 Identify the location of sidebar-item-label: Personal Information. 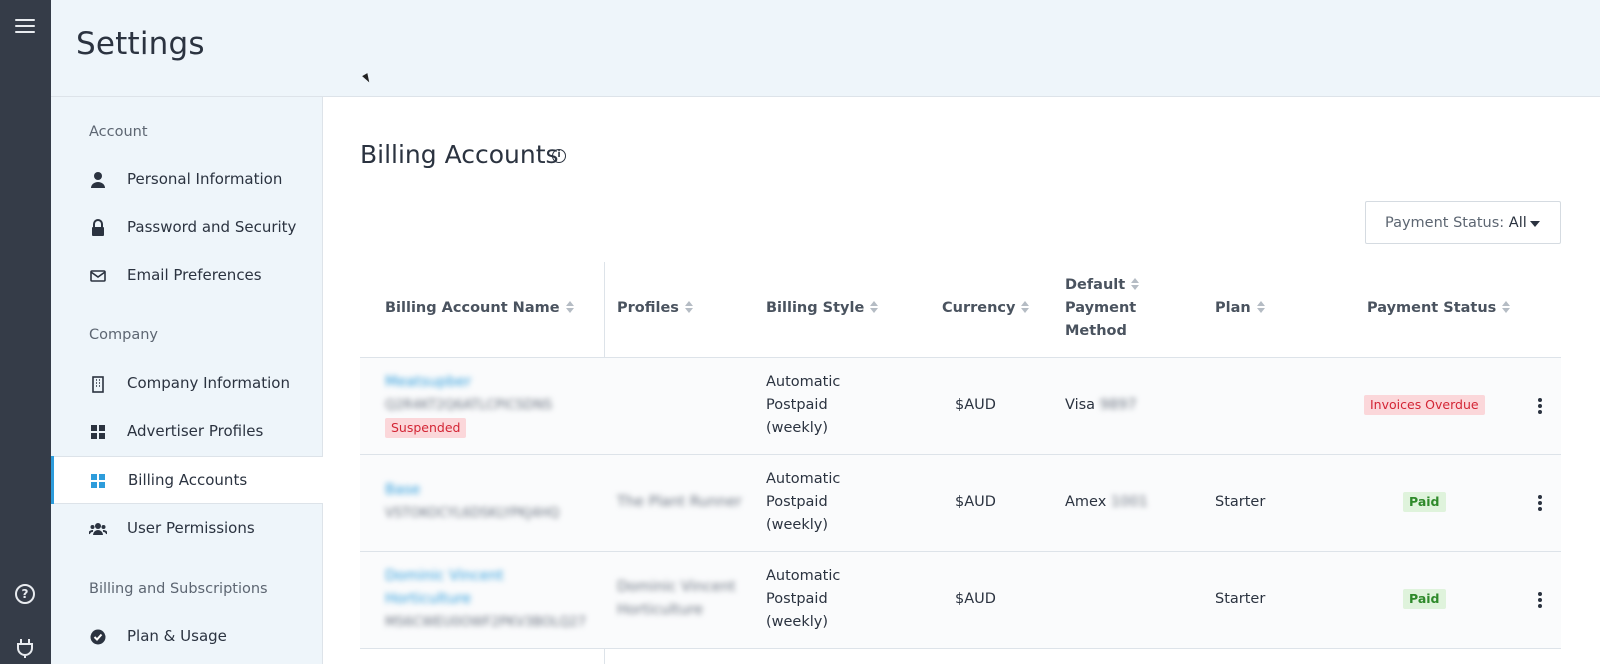
(205, 179).